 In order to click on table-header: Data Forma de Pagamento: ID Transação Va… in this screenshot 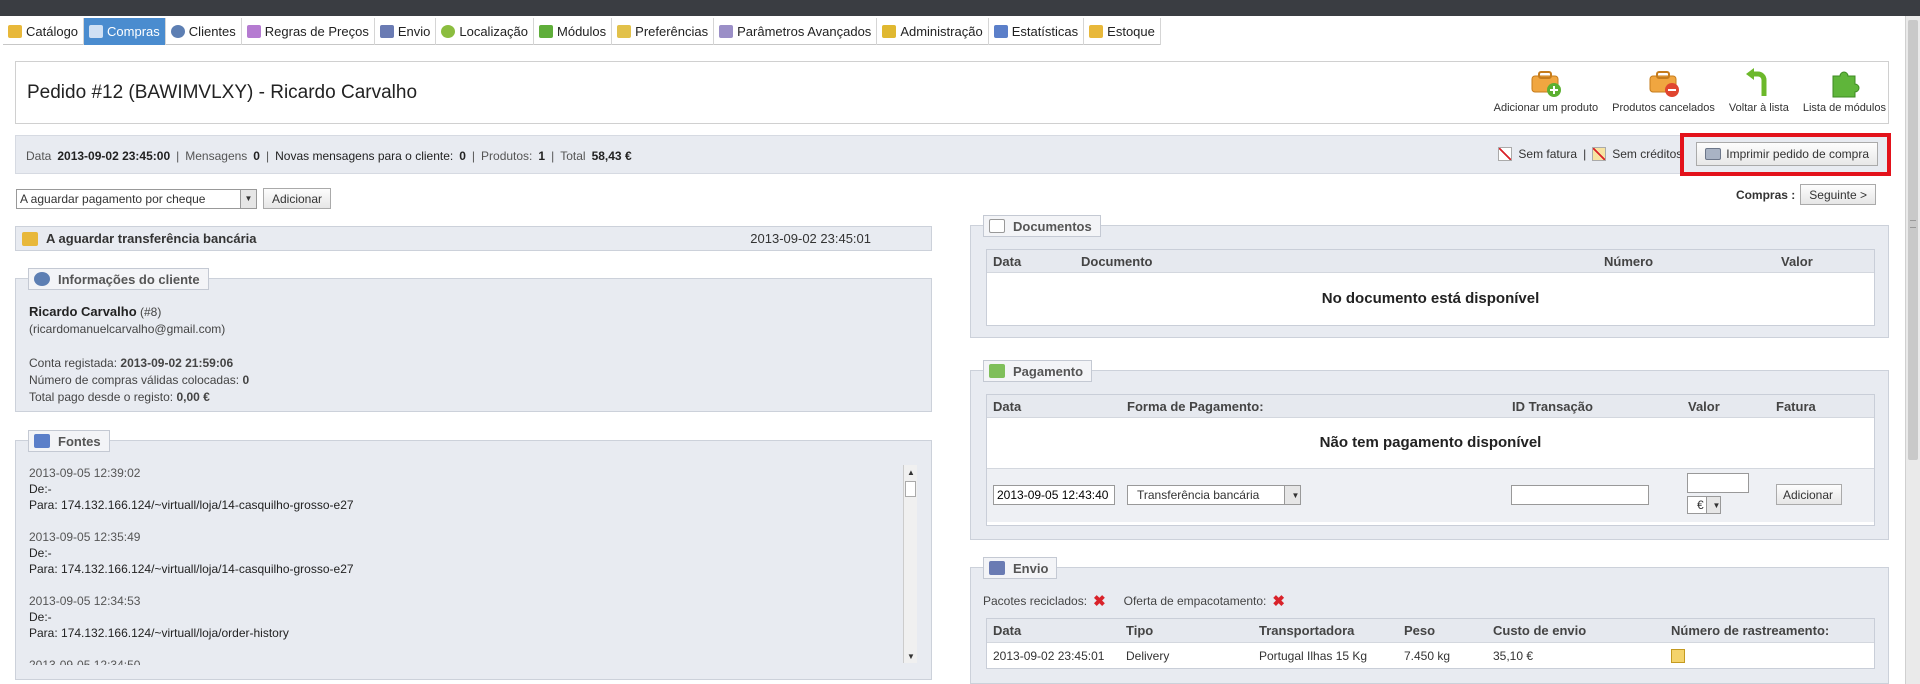, I will do `click(1430, 406)`.